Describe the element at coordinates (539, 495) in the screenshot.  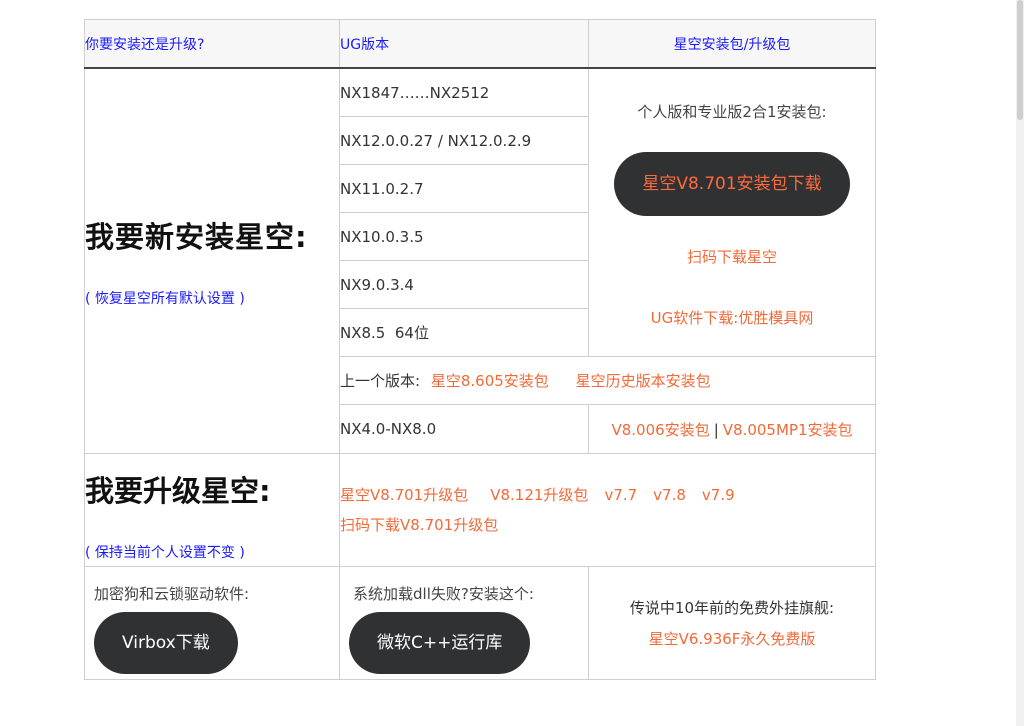
I see `upgrade-v8121-link: V8.121升级包` at that location.